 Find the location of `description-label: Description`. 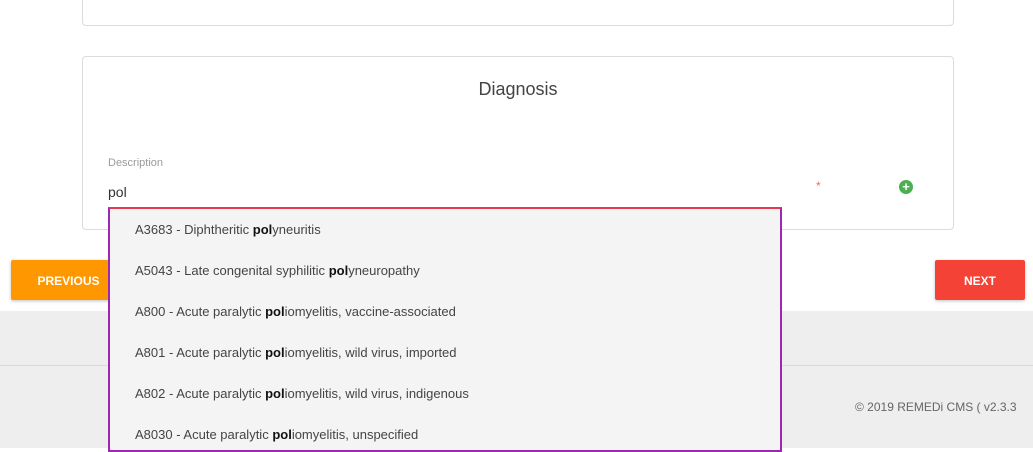

description-label: Description is located at coordinates (136, 163).